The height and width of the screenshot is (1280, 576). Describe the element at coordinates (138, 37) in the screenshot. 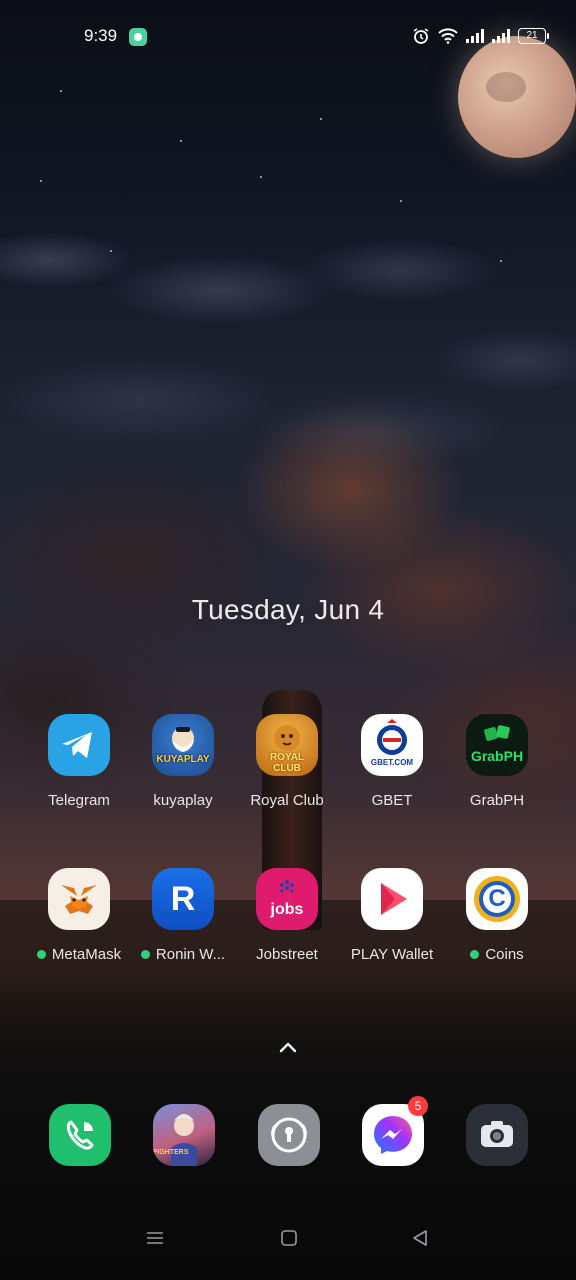

I see `notification-chat-icon` at that location.